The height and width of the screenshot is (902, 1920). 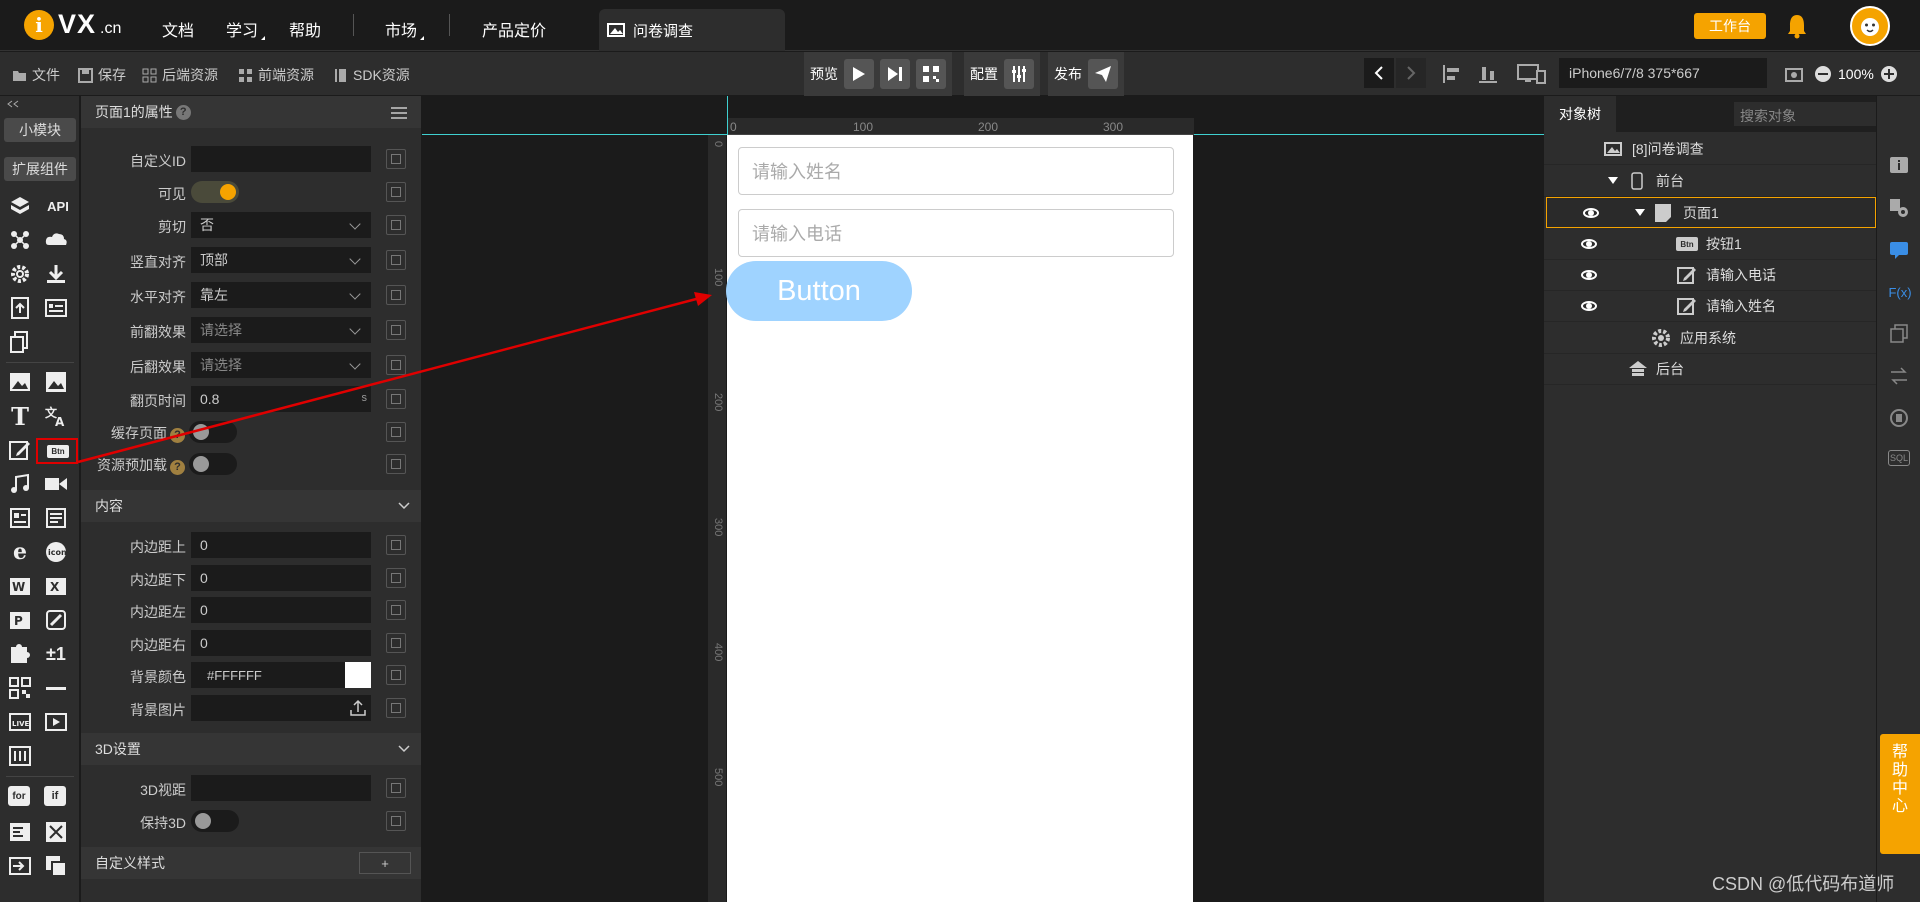 What do you see at coordinates (180, 75) in the screenshot?
I see `backend-resources: 后端资源` at bounding box center [180, 75].